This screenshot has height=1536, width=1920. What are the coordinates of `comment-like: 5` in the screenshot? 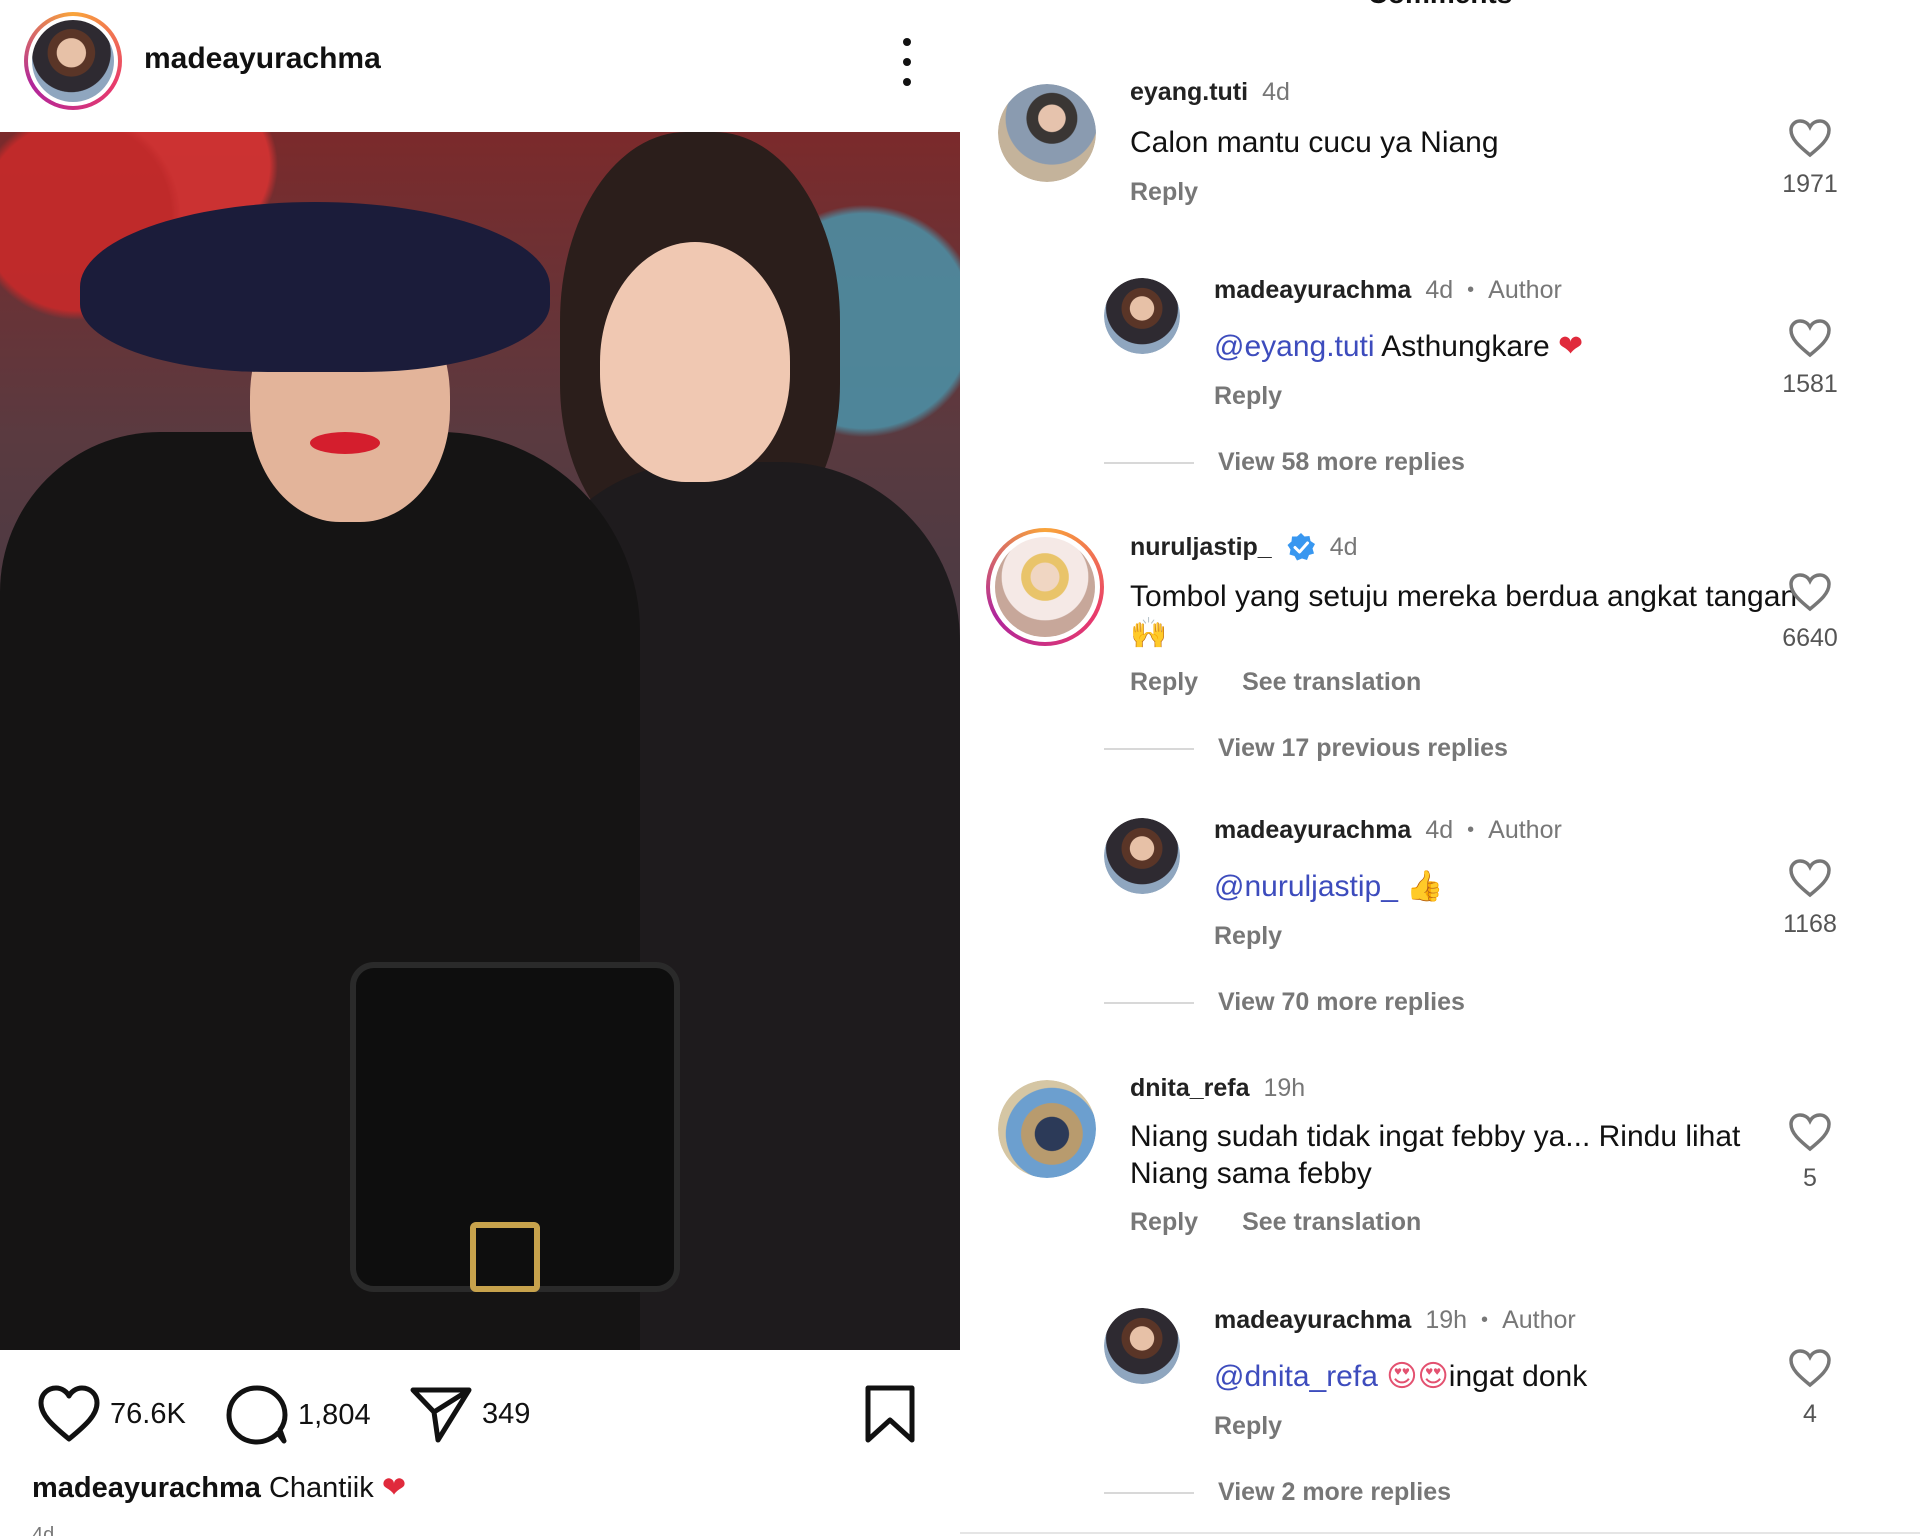 It's located at (1810, 1152).